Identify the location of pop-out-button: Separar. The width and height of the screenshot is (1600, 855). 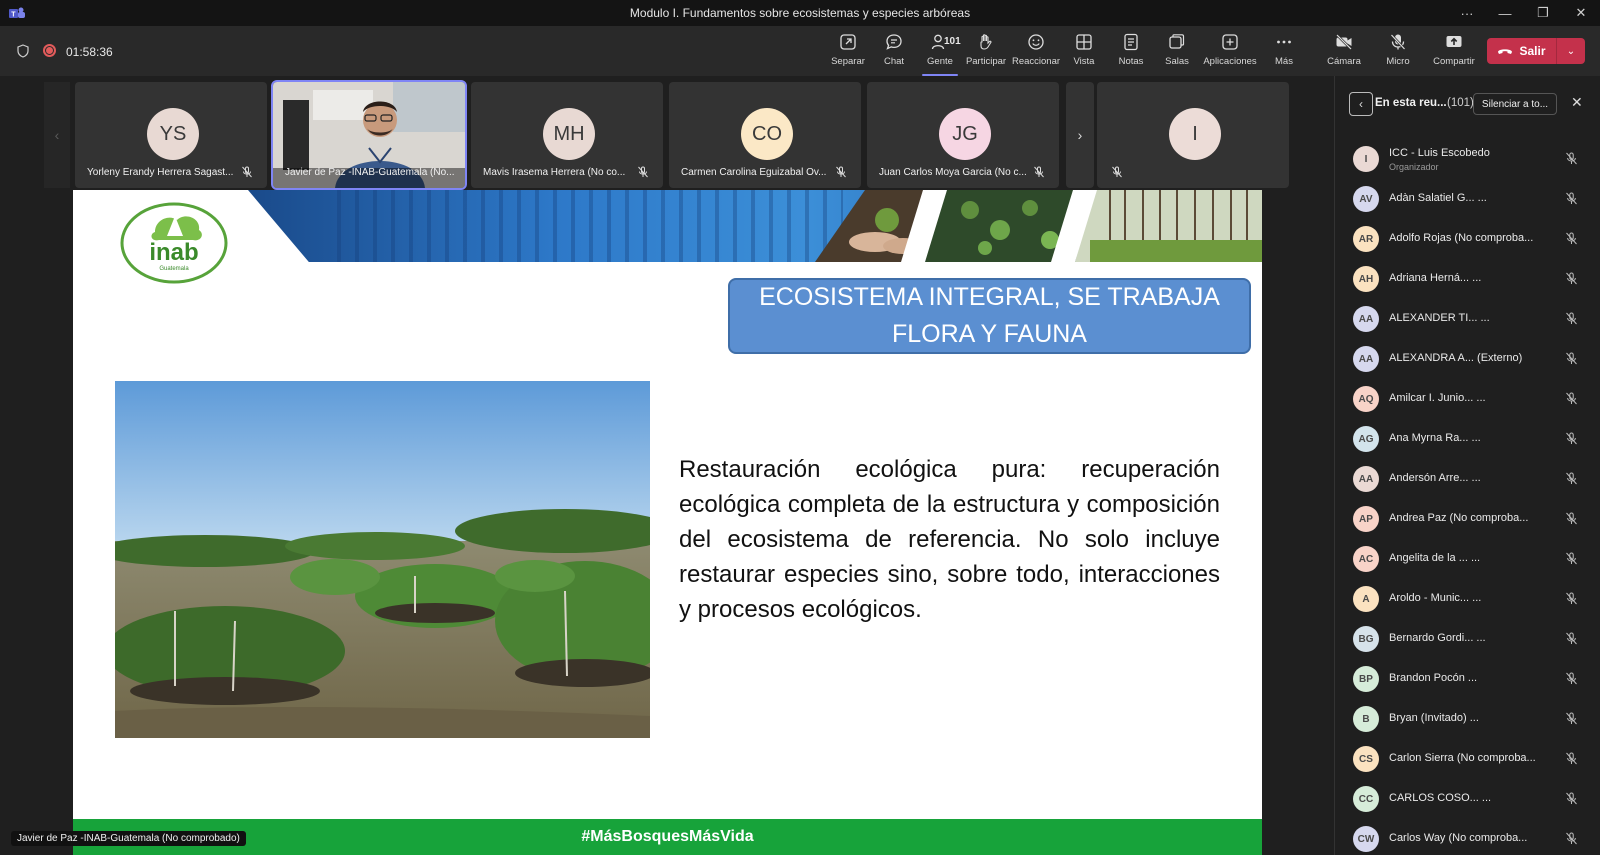
(848, 52).